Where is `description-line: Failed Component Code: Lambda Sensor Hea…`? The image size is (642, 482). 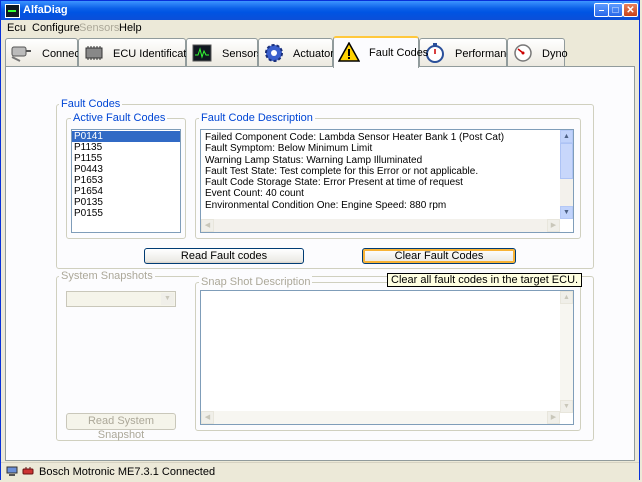
description-line: Failed Component Code: Lambda Sensor Hea… is located at coordinates (355, 137).